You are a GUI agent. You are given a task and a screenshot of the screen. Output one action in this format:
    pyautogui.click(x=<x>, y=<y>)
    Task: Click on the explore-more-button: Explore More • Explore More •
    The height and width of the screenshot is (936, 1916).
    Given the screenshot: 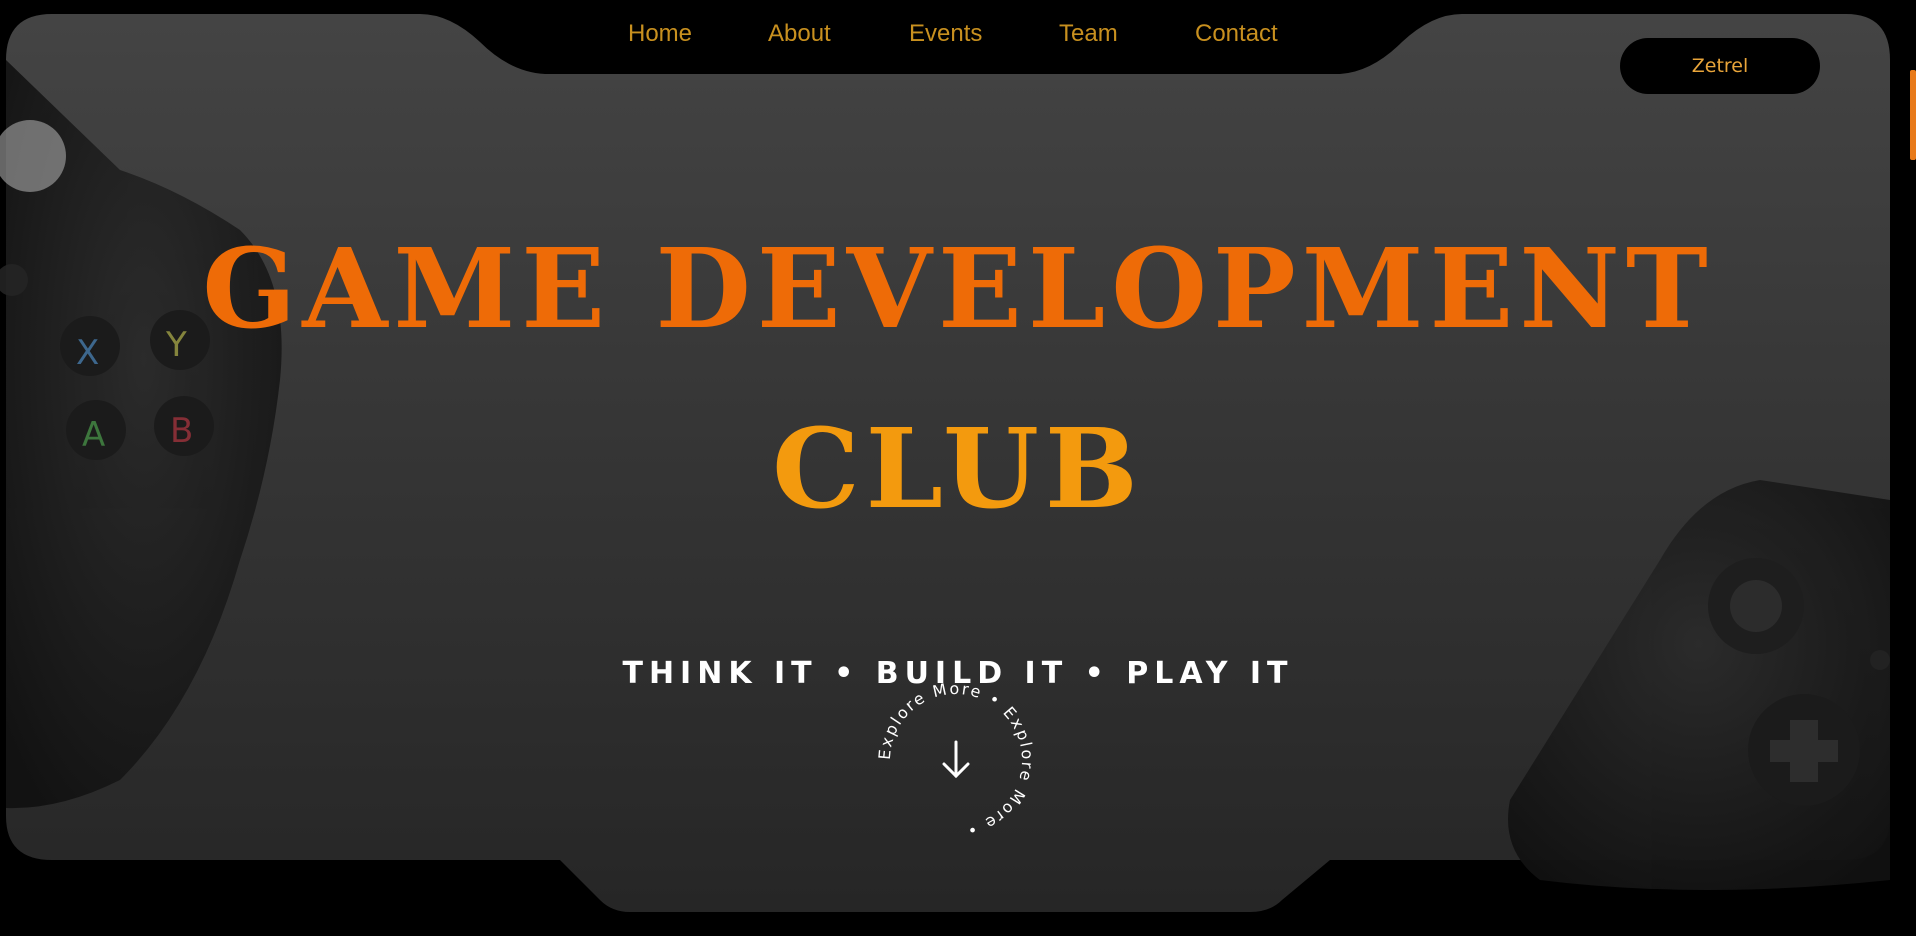 What is the action you would take?
    pyautogui.click(x=956, y=760)
    